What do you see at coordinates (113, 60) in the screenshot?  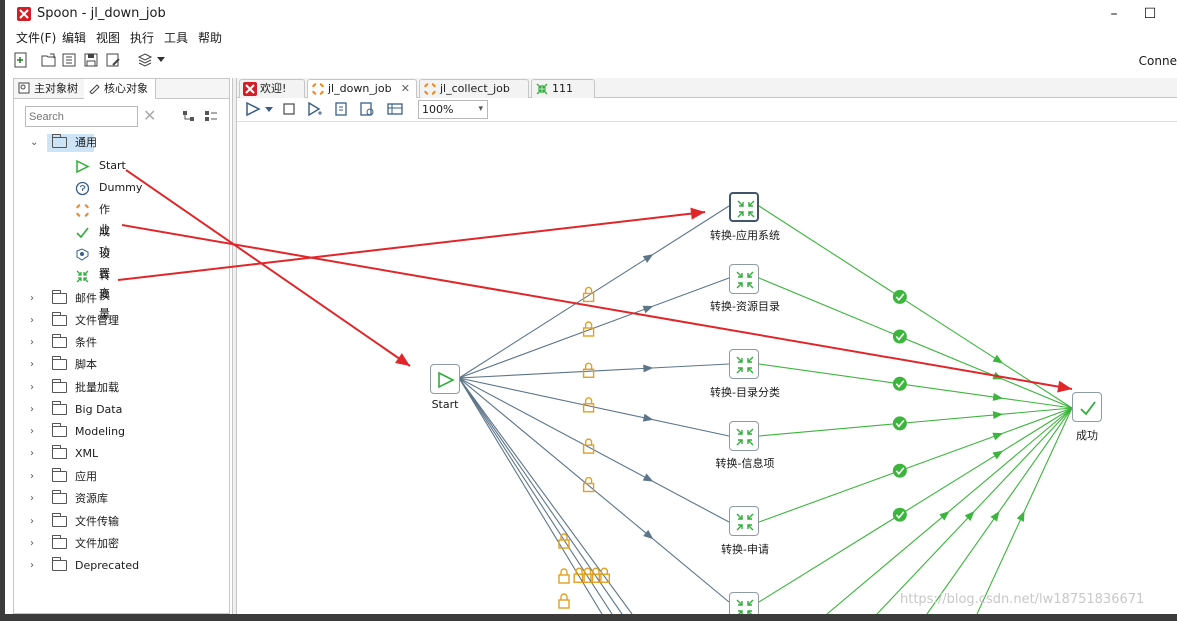 I see `save-as-icon` at bounding box center [113, 60].